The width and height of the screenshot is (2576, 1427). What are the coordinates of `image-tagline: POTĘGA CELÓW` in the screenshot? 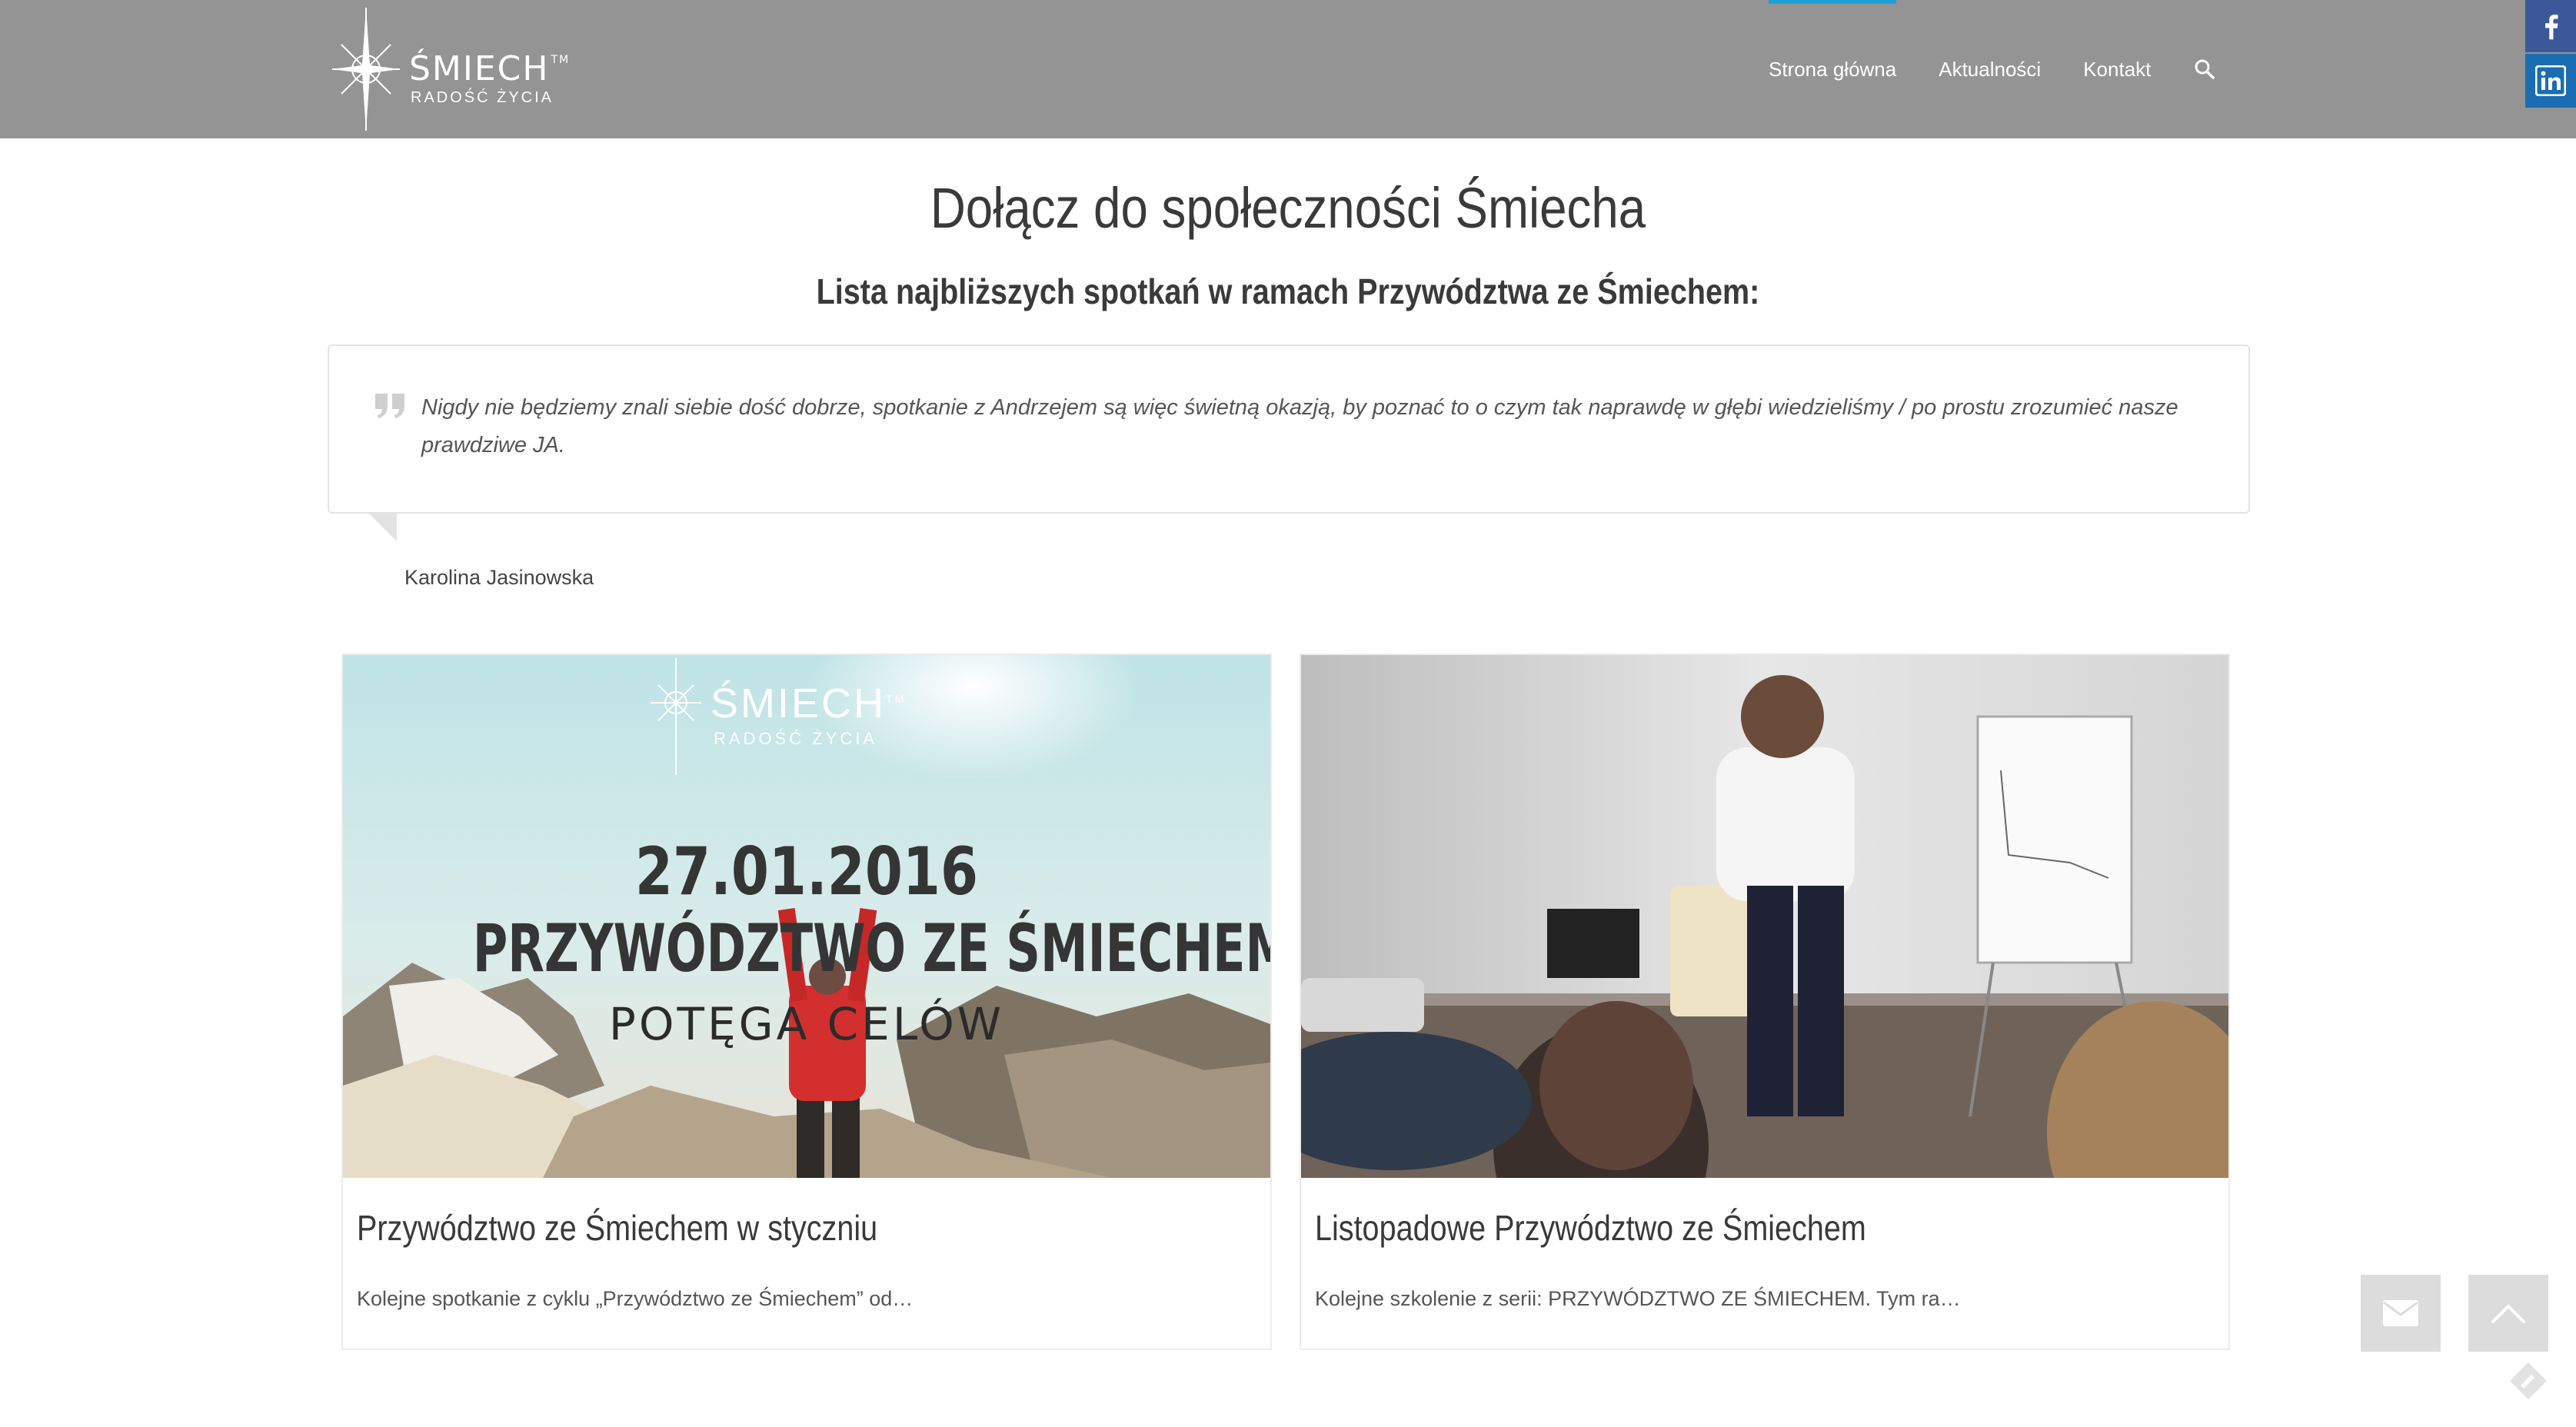 It's located at (806, 1024).